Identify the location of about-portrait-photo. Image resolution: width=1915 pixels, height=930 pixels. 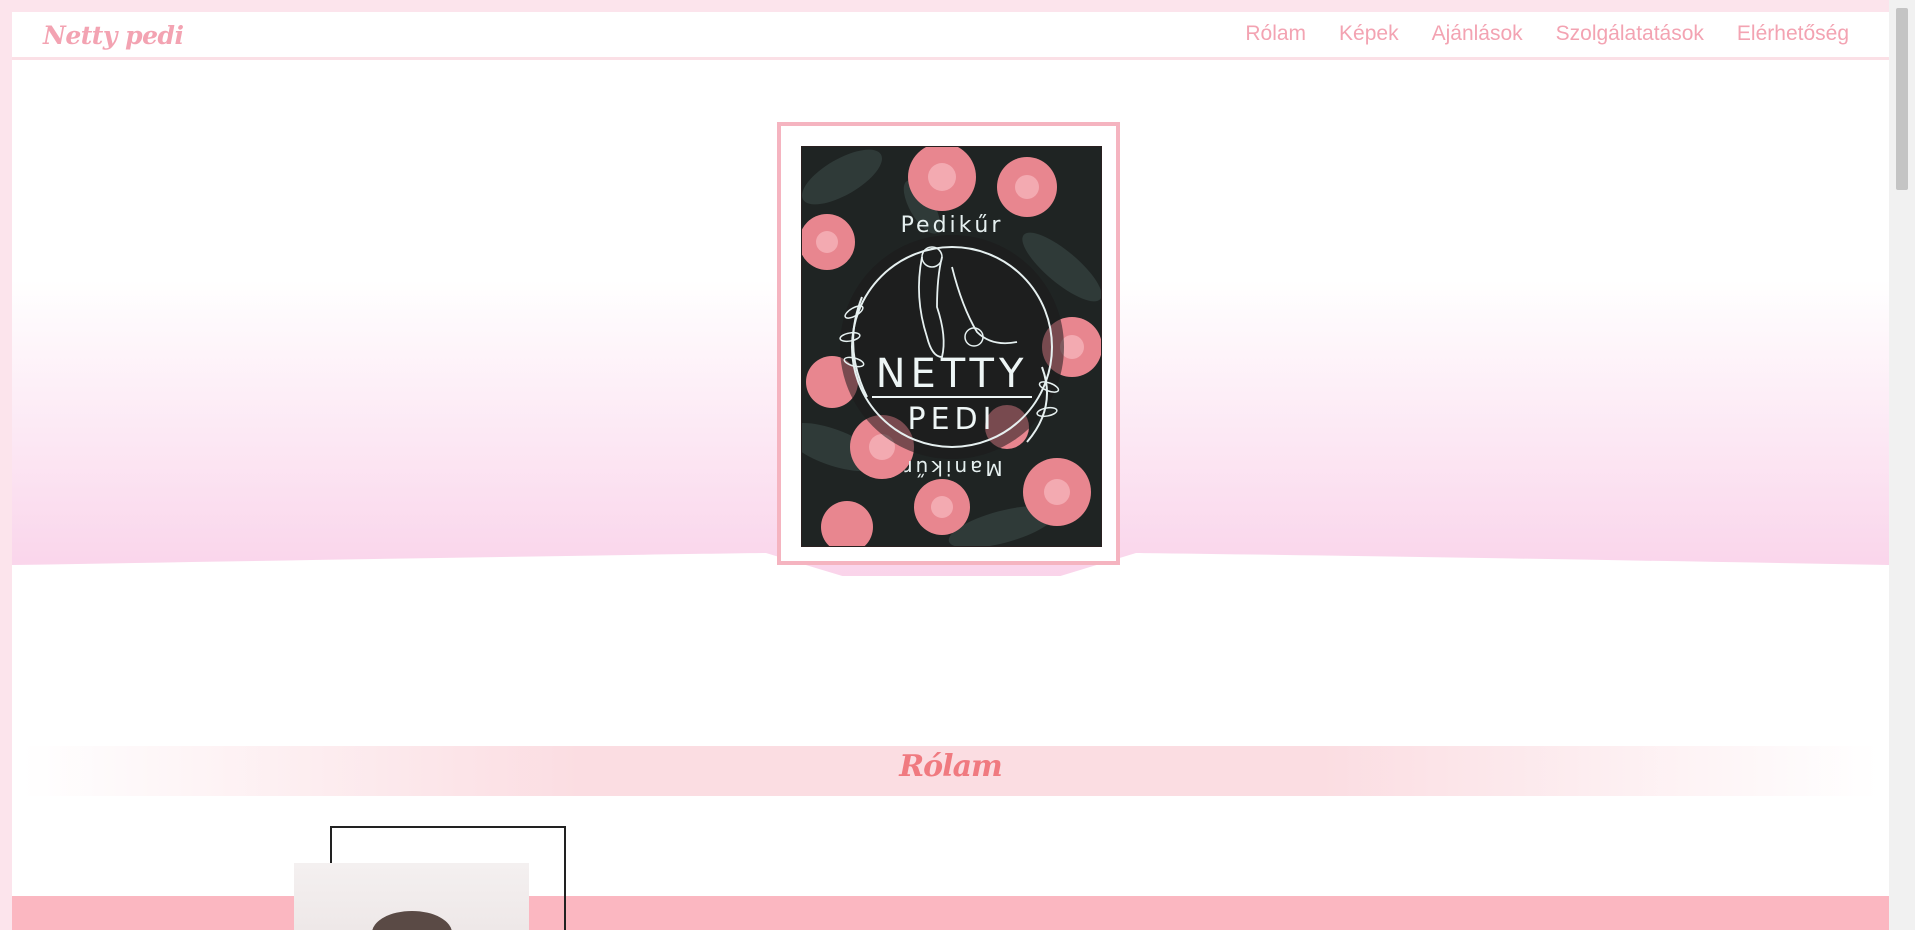
(411, 896).